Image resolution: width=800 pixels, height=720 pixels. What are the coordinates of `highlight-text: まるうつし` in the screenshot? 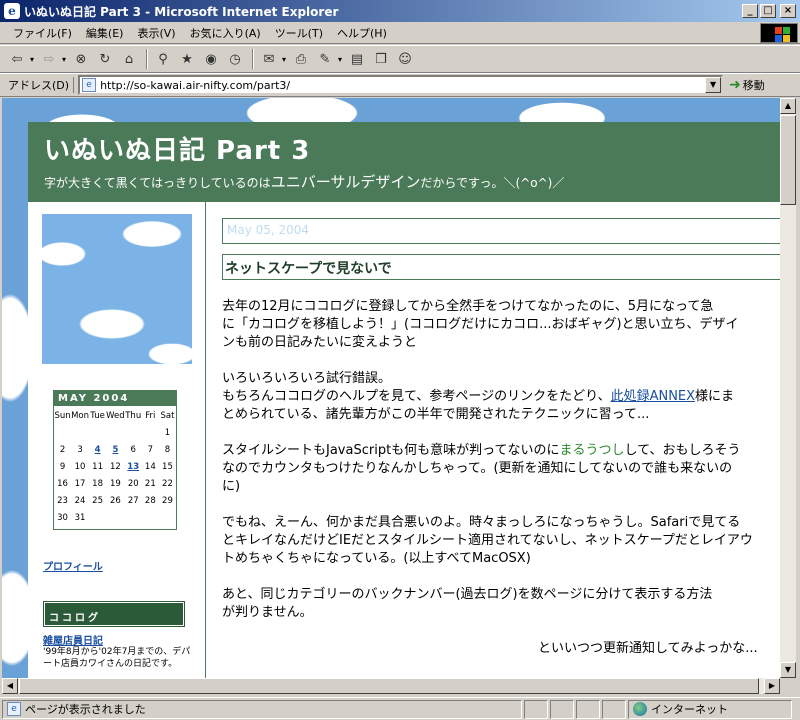 It's located at (592, 450).